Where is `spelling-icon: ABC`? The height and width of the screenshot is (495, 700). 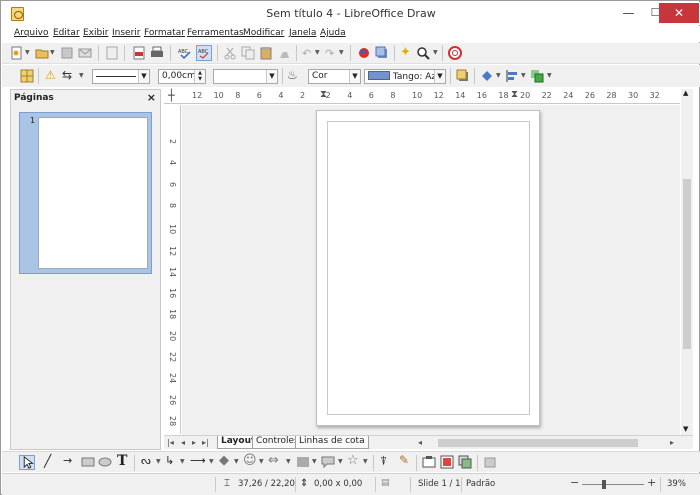
spelling-icon: ABC is located at coordinates (185, 53).